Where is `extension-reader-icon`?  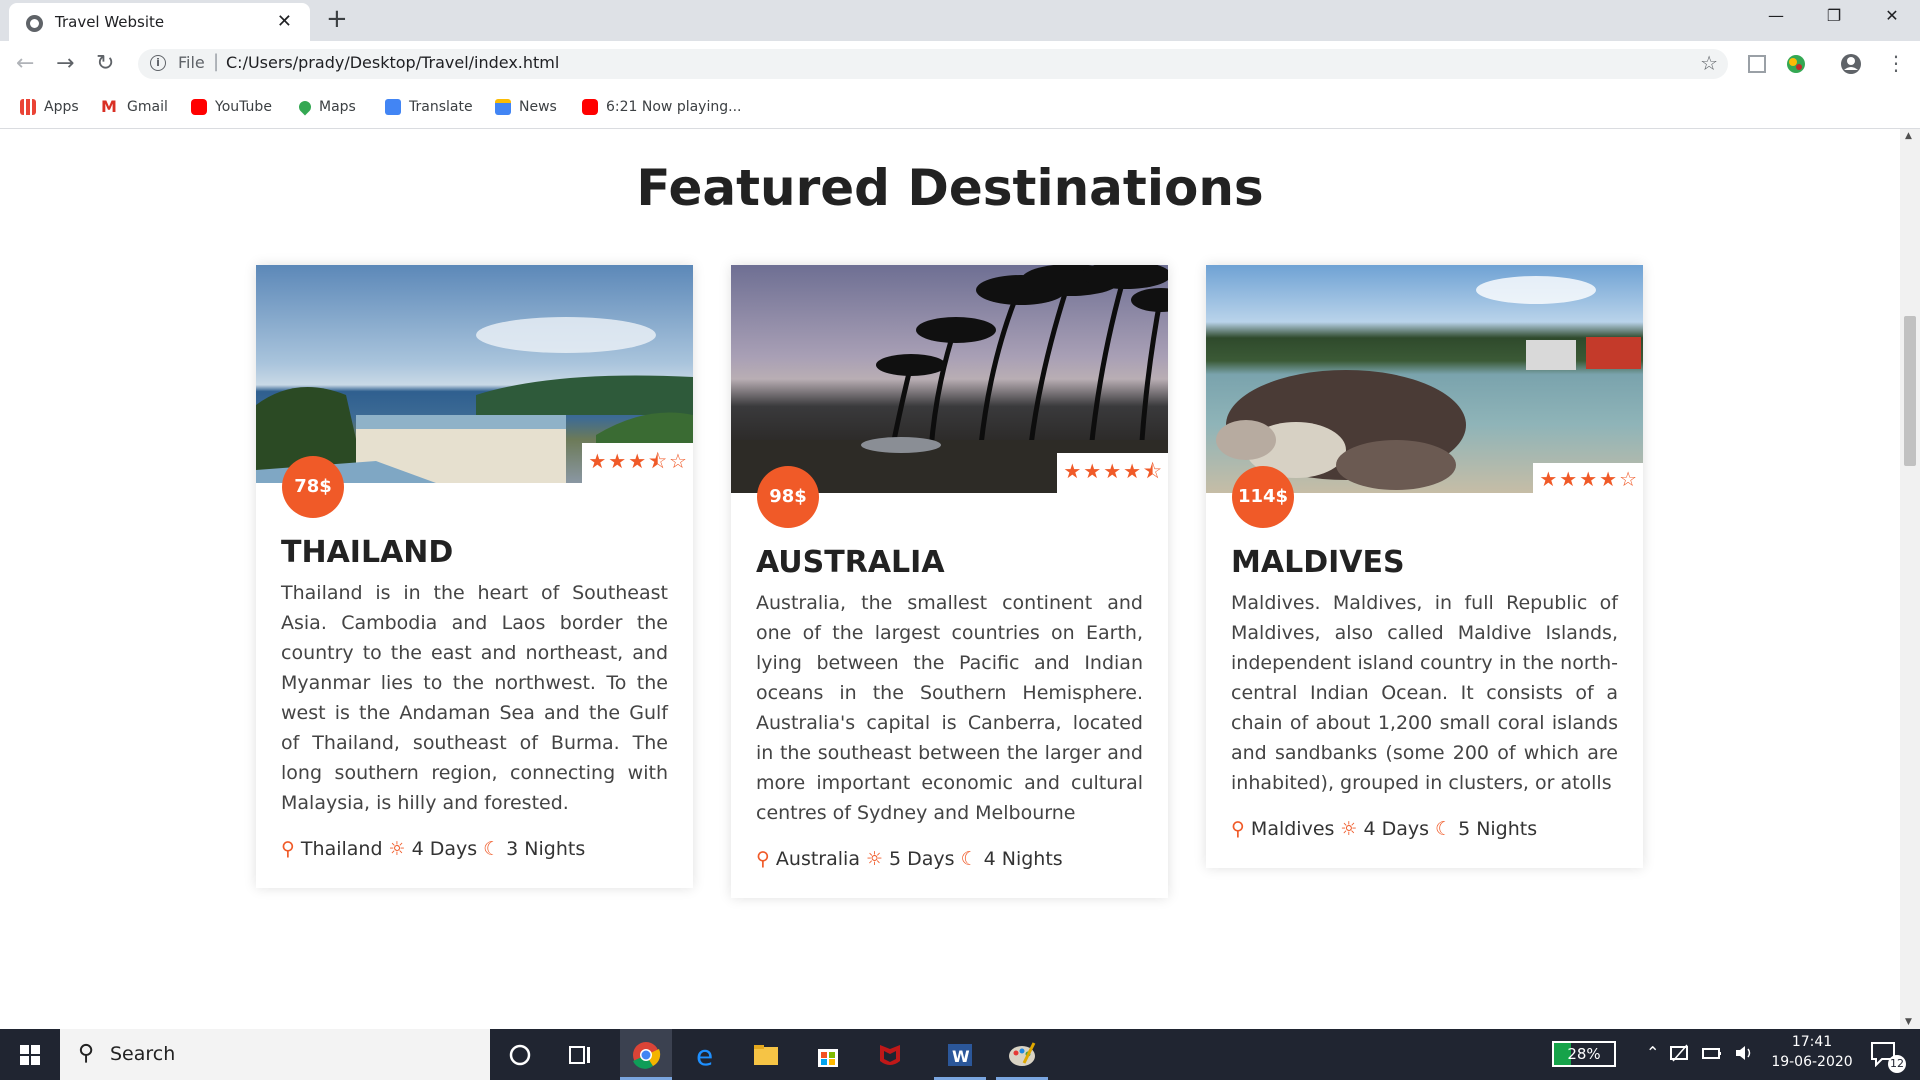 extension-reader-icon is located at coordinates (1757, 64).